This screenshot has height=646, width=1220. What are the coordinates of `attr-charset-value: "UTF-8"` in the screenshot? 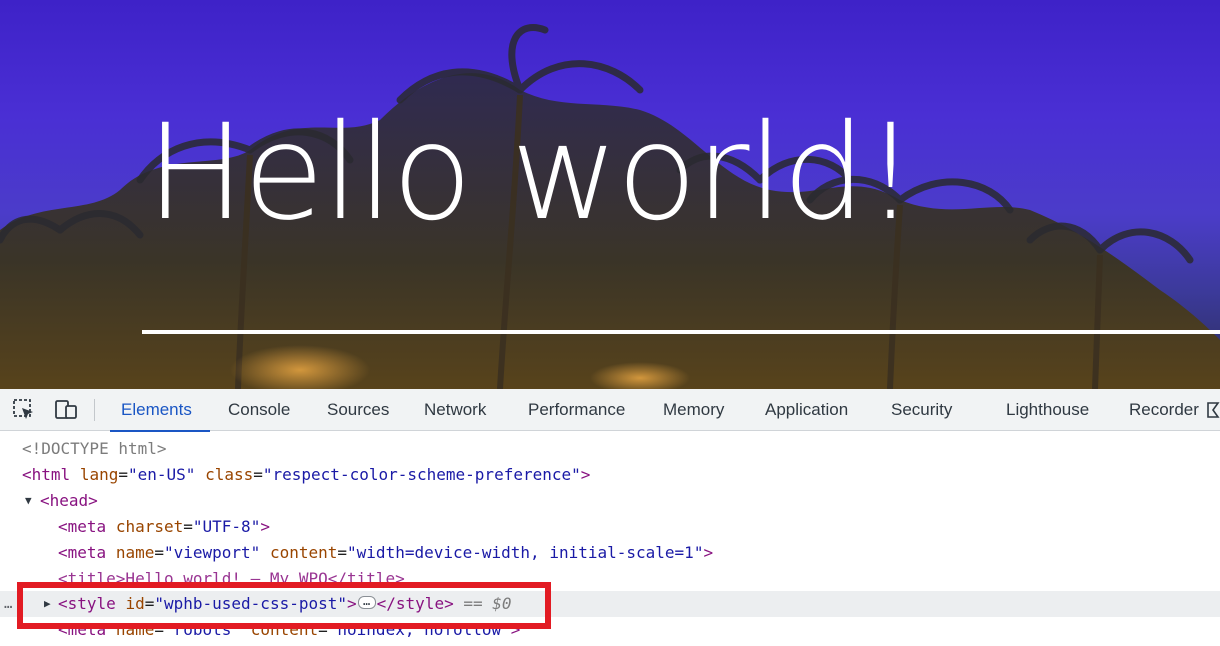 It's located at (226, 526).